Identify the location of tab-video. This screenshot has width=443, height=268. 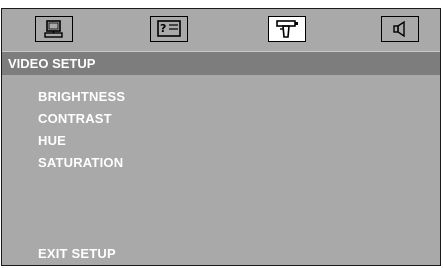
(287, 29).